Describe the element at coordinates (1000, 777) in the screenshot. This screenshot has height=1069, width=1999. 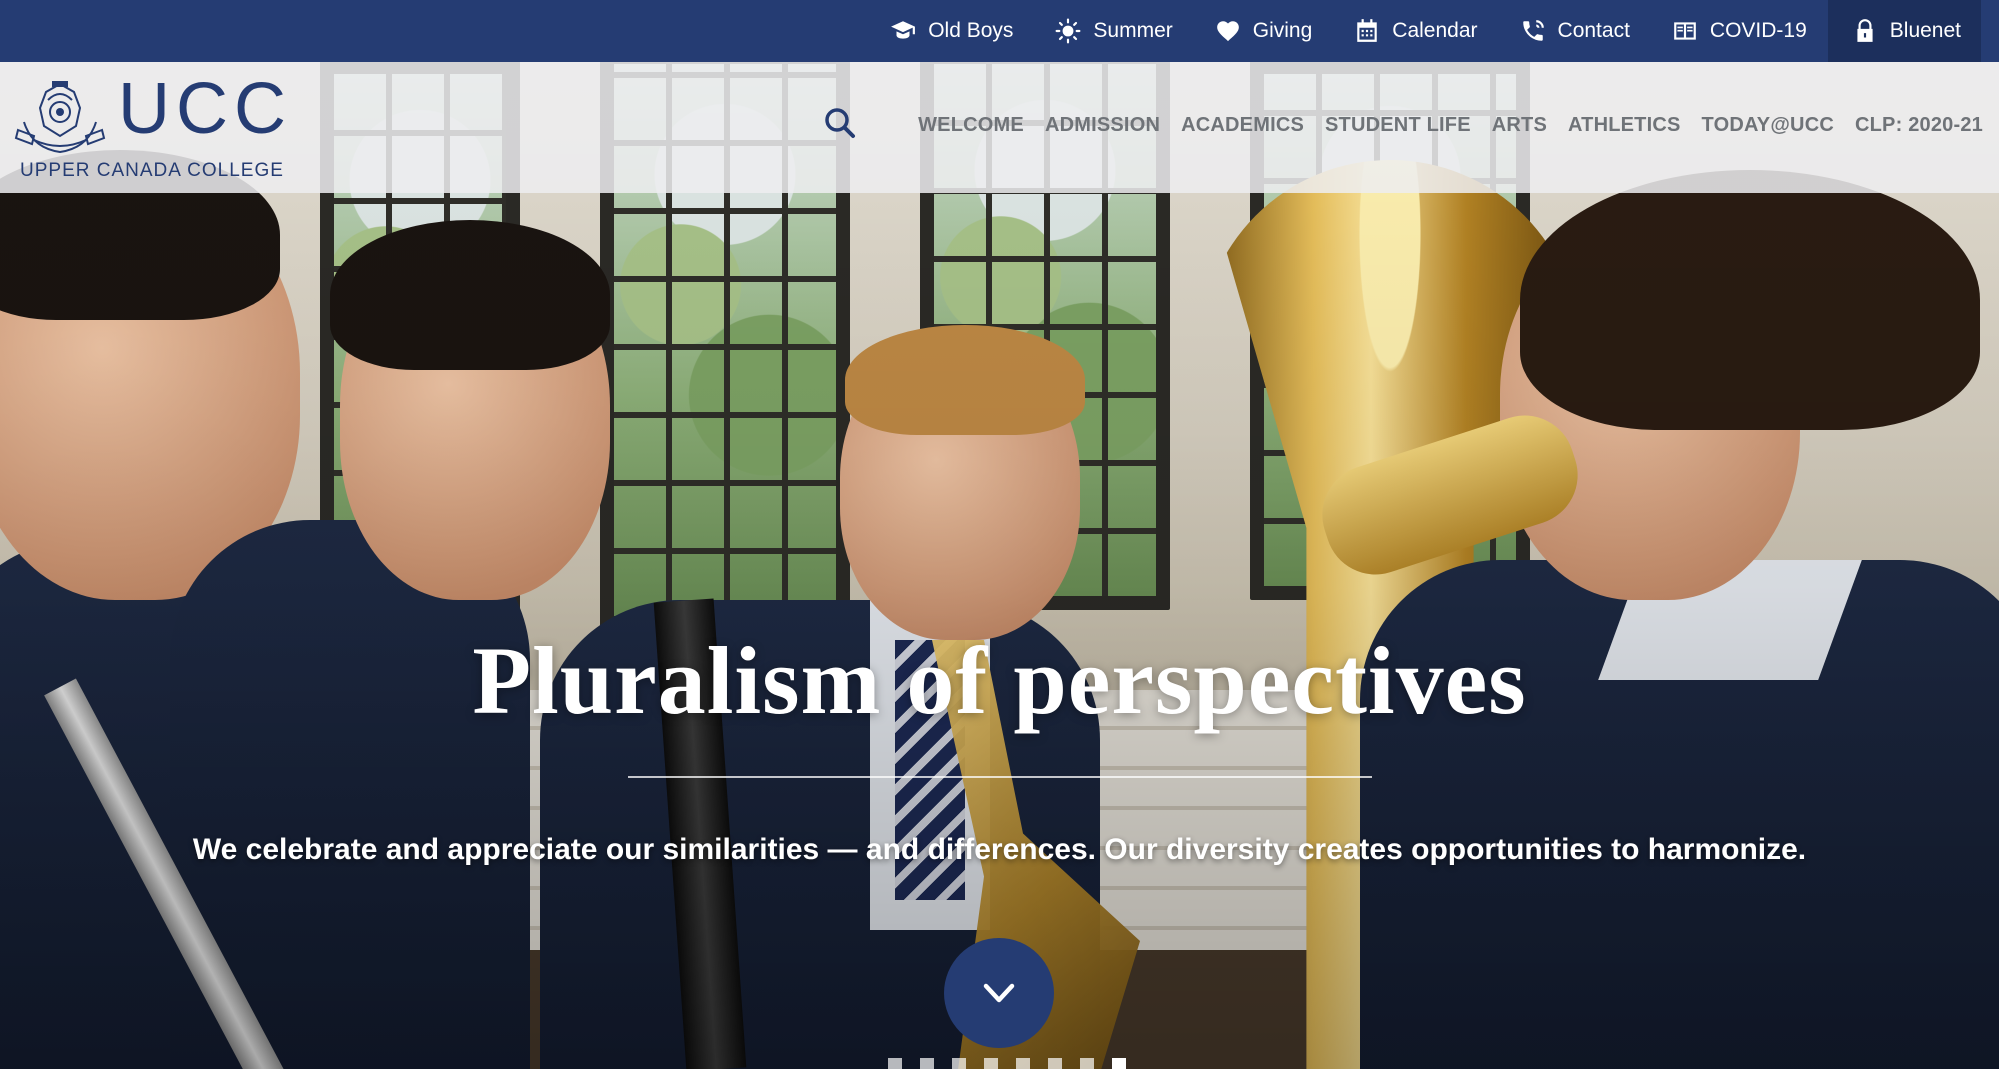
I see `hero-divider` at that location.